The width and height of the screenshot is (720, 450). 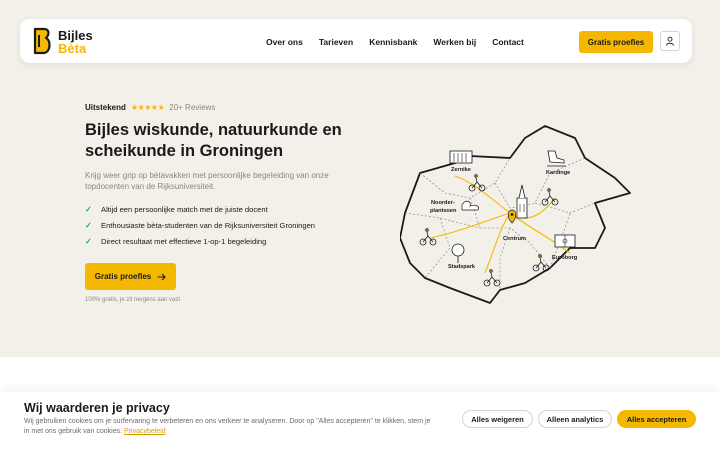 I want to click on football-field-icon, so click(x=565, y=241).